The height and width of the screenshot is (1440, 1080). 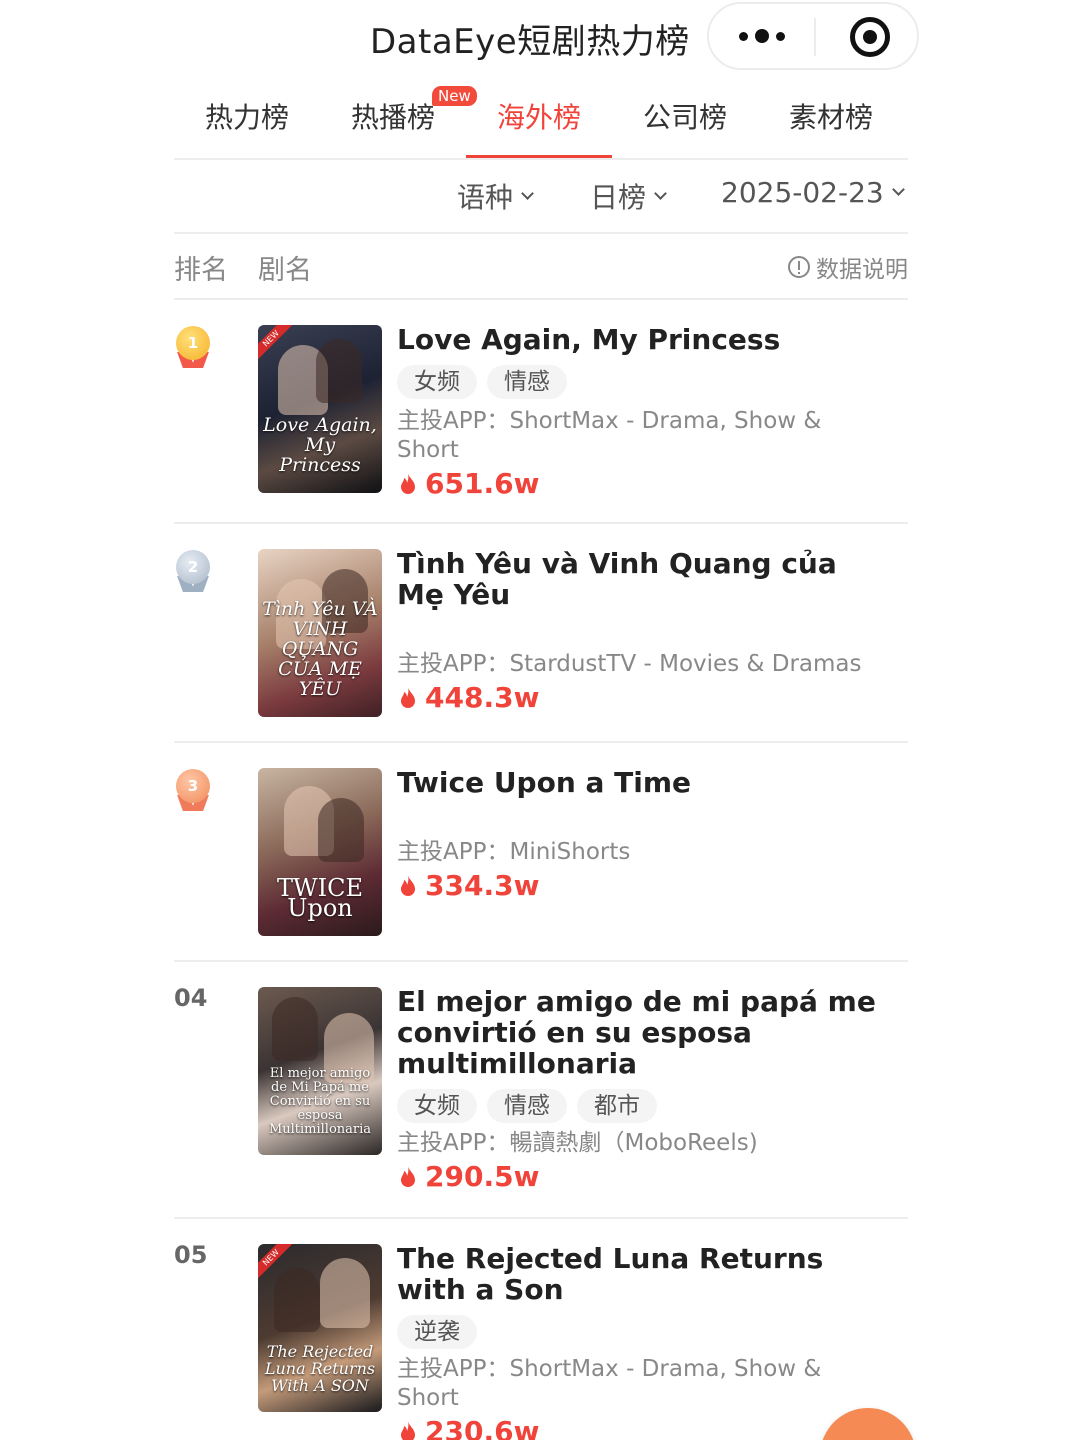 I want to click on tag: 都市, so click(x=617, y=1106).